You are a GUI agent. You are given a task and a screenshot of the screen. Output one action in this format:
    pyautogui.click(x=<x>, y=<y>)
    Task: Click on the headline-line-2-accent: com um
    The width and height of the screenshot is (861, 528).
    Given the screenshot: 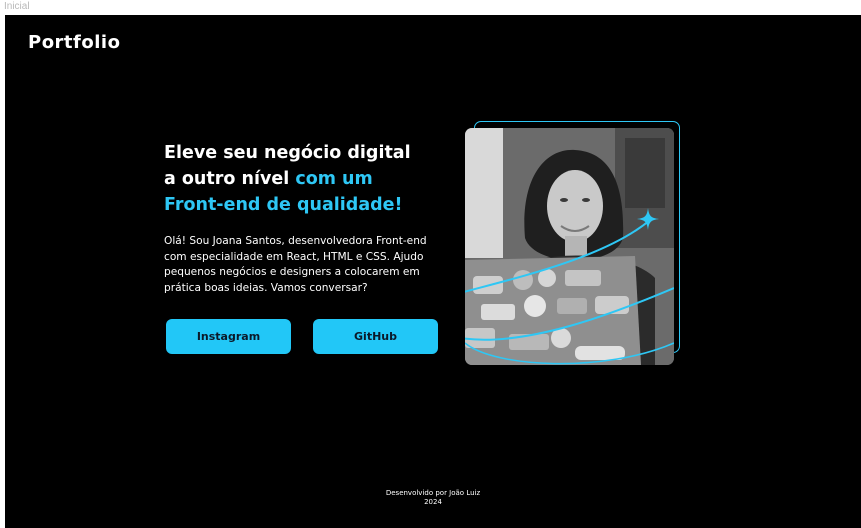 What is the action you would take?
    pyautogui.click(x=334, y=179)
    